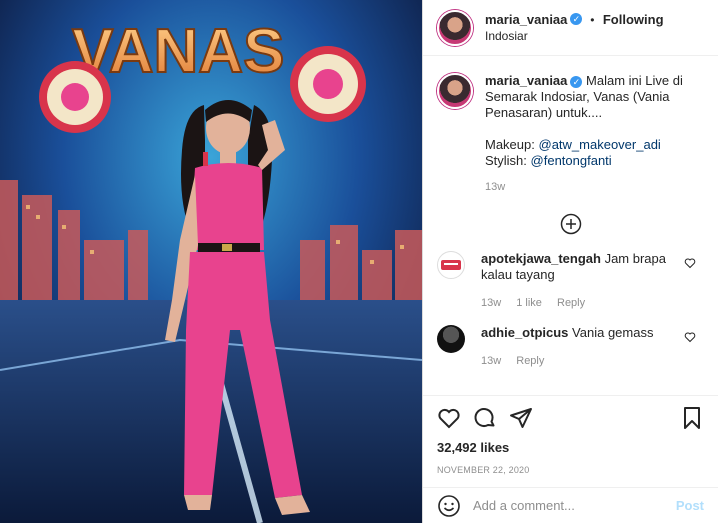 The image size is (718, 523). What do you see at coordinates (510, 144) in the screenshot?
I see `makeup-label: Makeup:` at bounding box center [510, 144].